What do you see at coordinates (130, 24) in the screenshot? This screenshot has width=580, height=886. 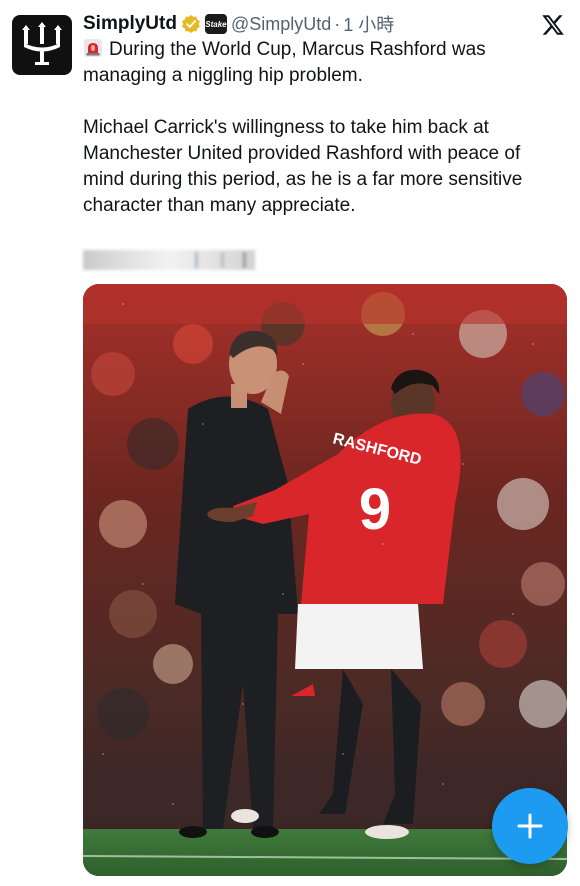 I see `author-display-name: SimplyUtd` at bounding box center [130, 24].